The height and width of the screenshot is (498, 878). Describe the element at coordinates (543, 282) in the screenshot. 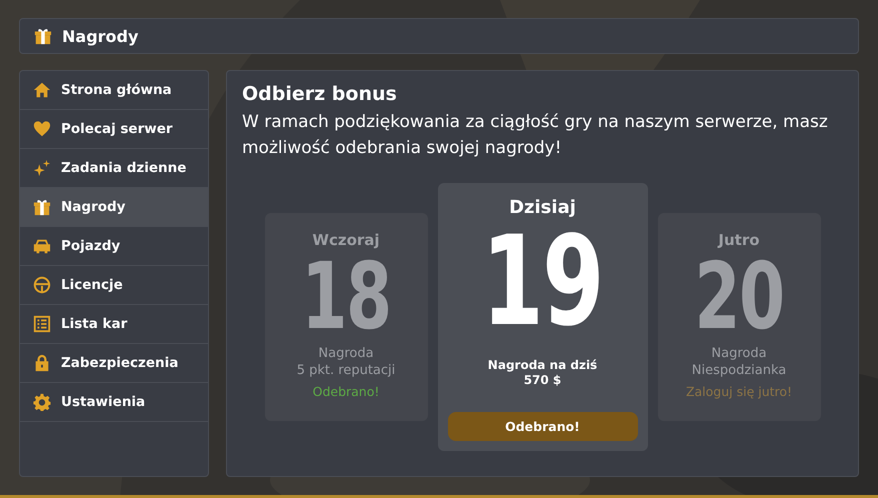

I see `day-number: 19` at that location.